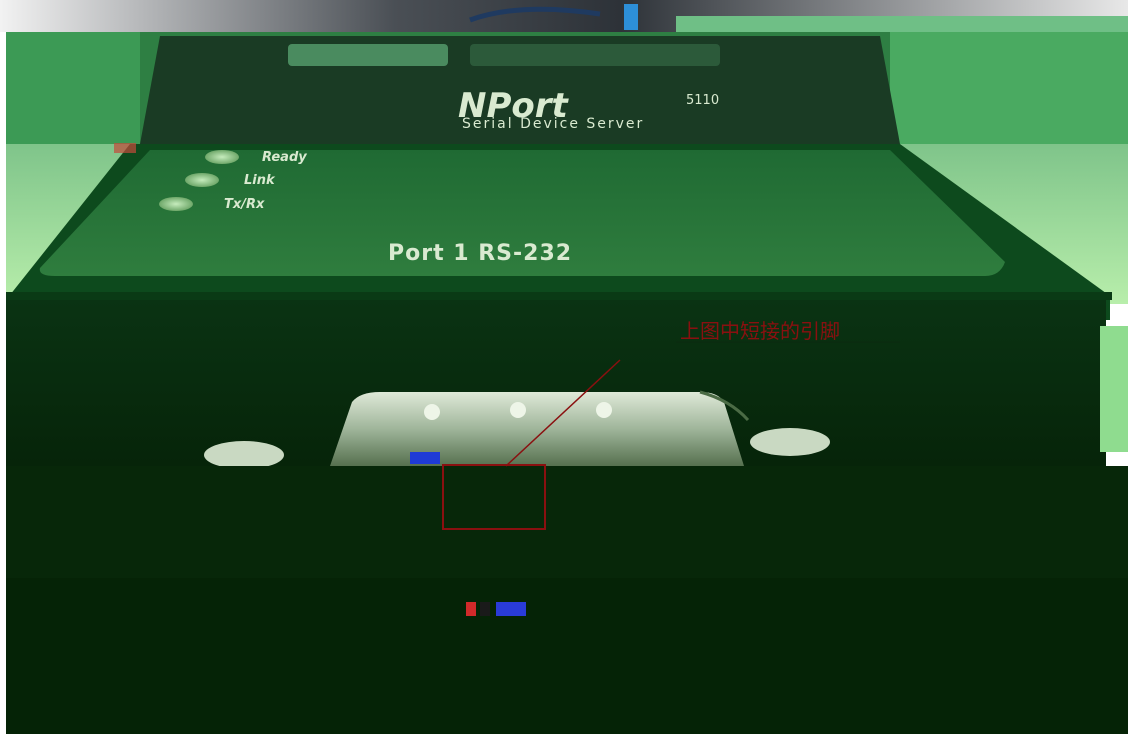 This screenshot has width=1128, height=740. I want to click on upper-left-background, so click(73, 88).